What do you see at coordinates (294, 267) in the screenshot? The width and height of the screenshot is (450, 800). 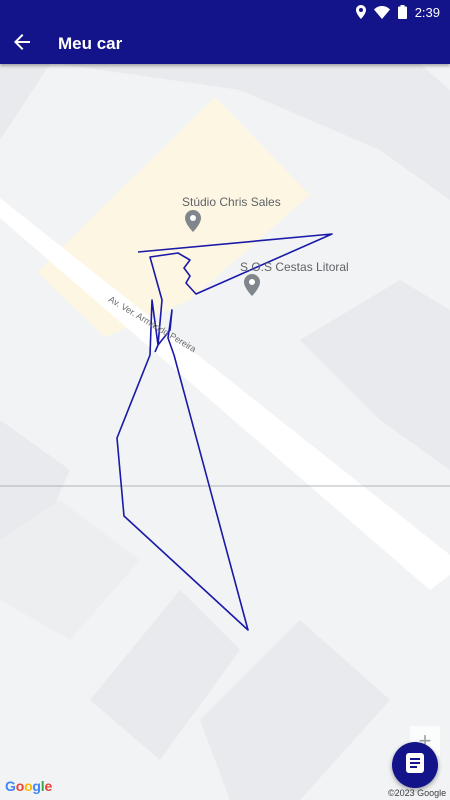 I see `poi-label: S.O.S Cestas Litoral` at bounding box center [294, 267].